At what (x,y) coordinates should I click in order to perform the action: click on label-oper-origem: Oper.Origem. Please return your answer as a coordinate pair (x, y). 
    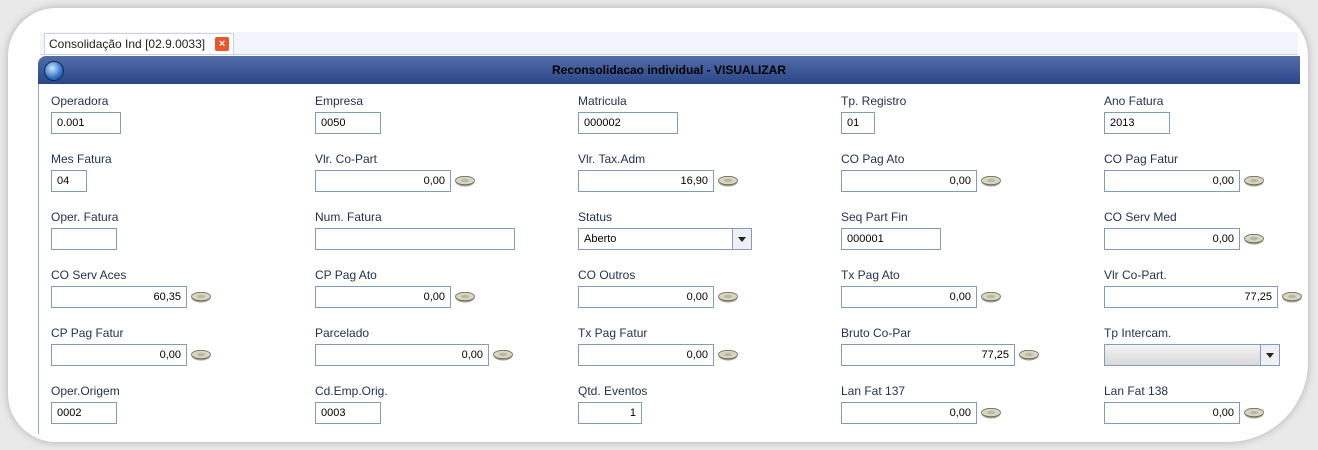
    Looking at the image, I should click on (85, 391).